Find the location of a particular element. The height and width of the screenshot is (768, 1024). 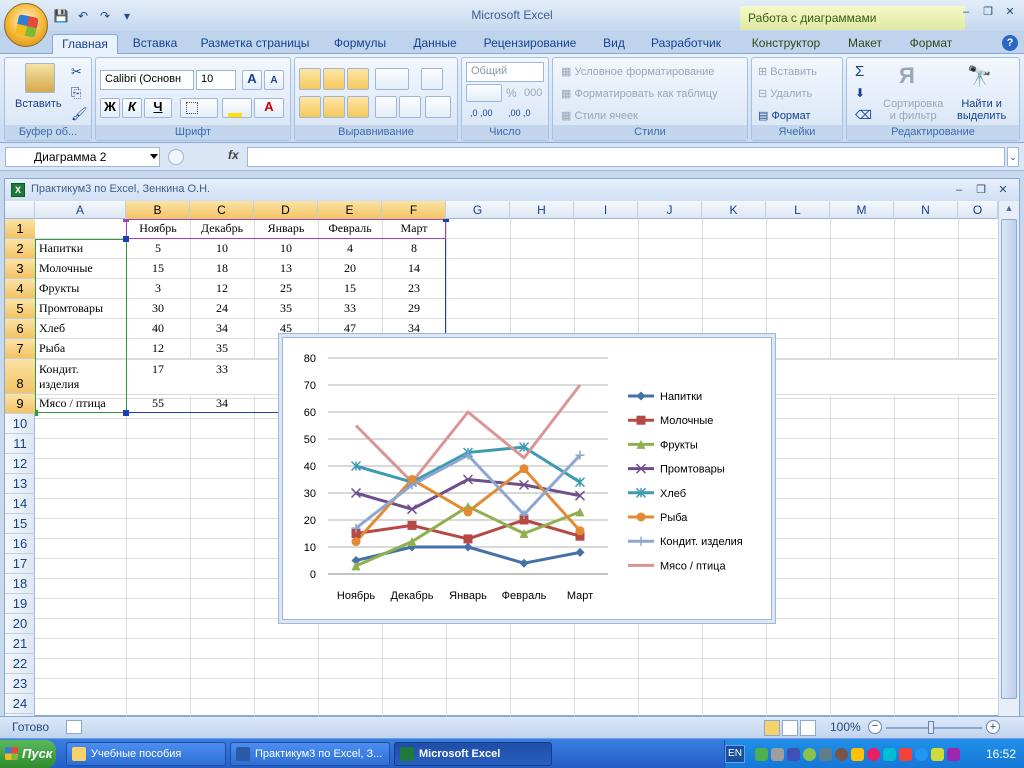

align-right-icon is located at coordinates (358, 107).